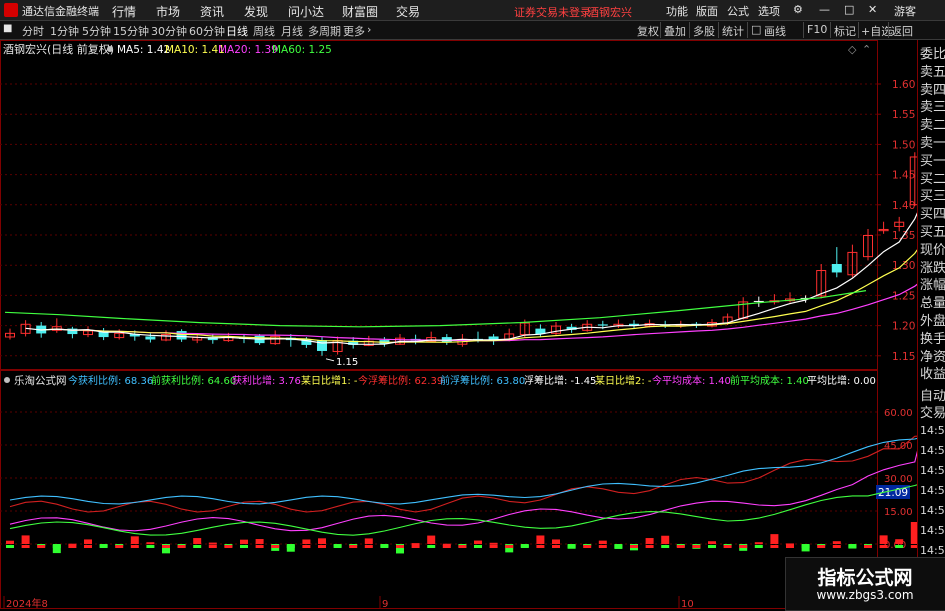 Image resolution: width=945 pixels, height=611 pixels. I want to click on period-weekly: 周线, so click(264, 31).